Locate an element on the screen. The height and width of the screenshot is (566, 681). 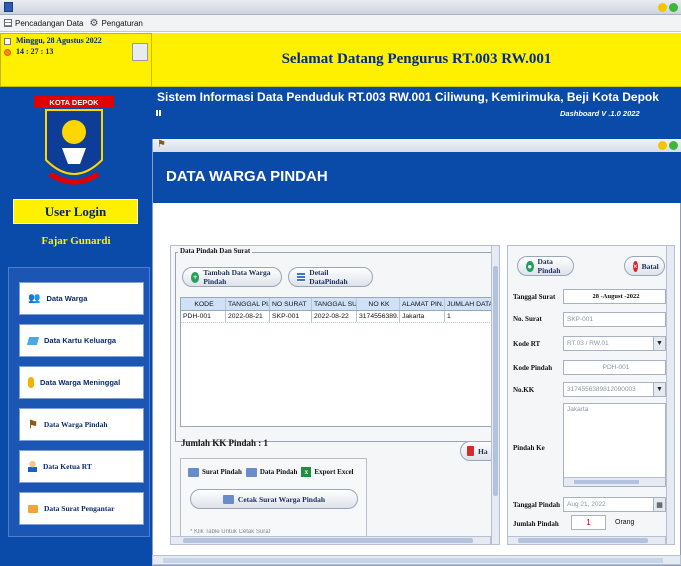
main-horizontal-scrollbar is located at coordinates (416, 560).